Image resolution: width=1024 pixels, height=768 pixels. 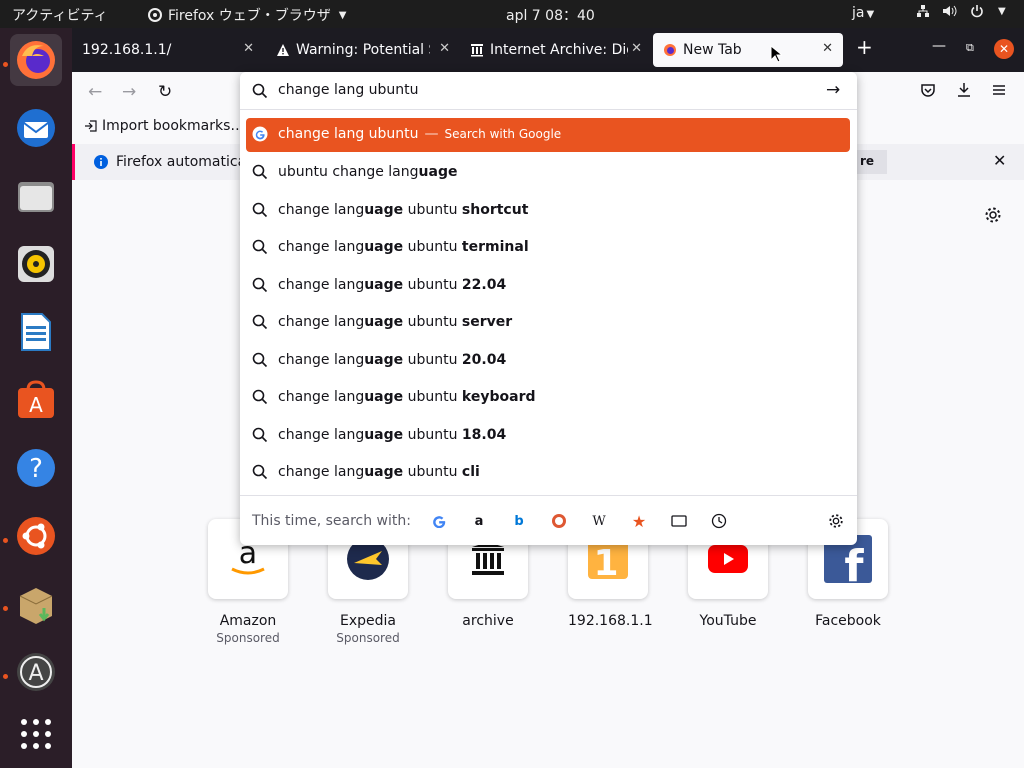 I want to click on input-method-indicator: ja ▼, so click(x=863, y=13).